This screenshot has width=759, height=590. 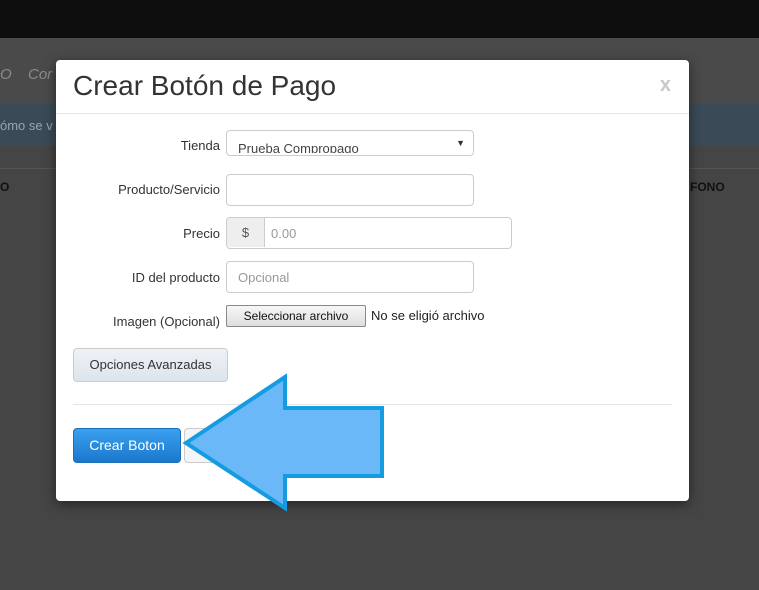 I want to click on background-nav-item: O, so click(x=6, y=74).